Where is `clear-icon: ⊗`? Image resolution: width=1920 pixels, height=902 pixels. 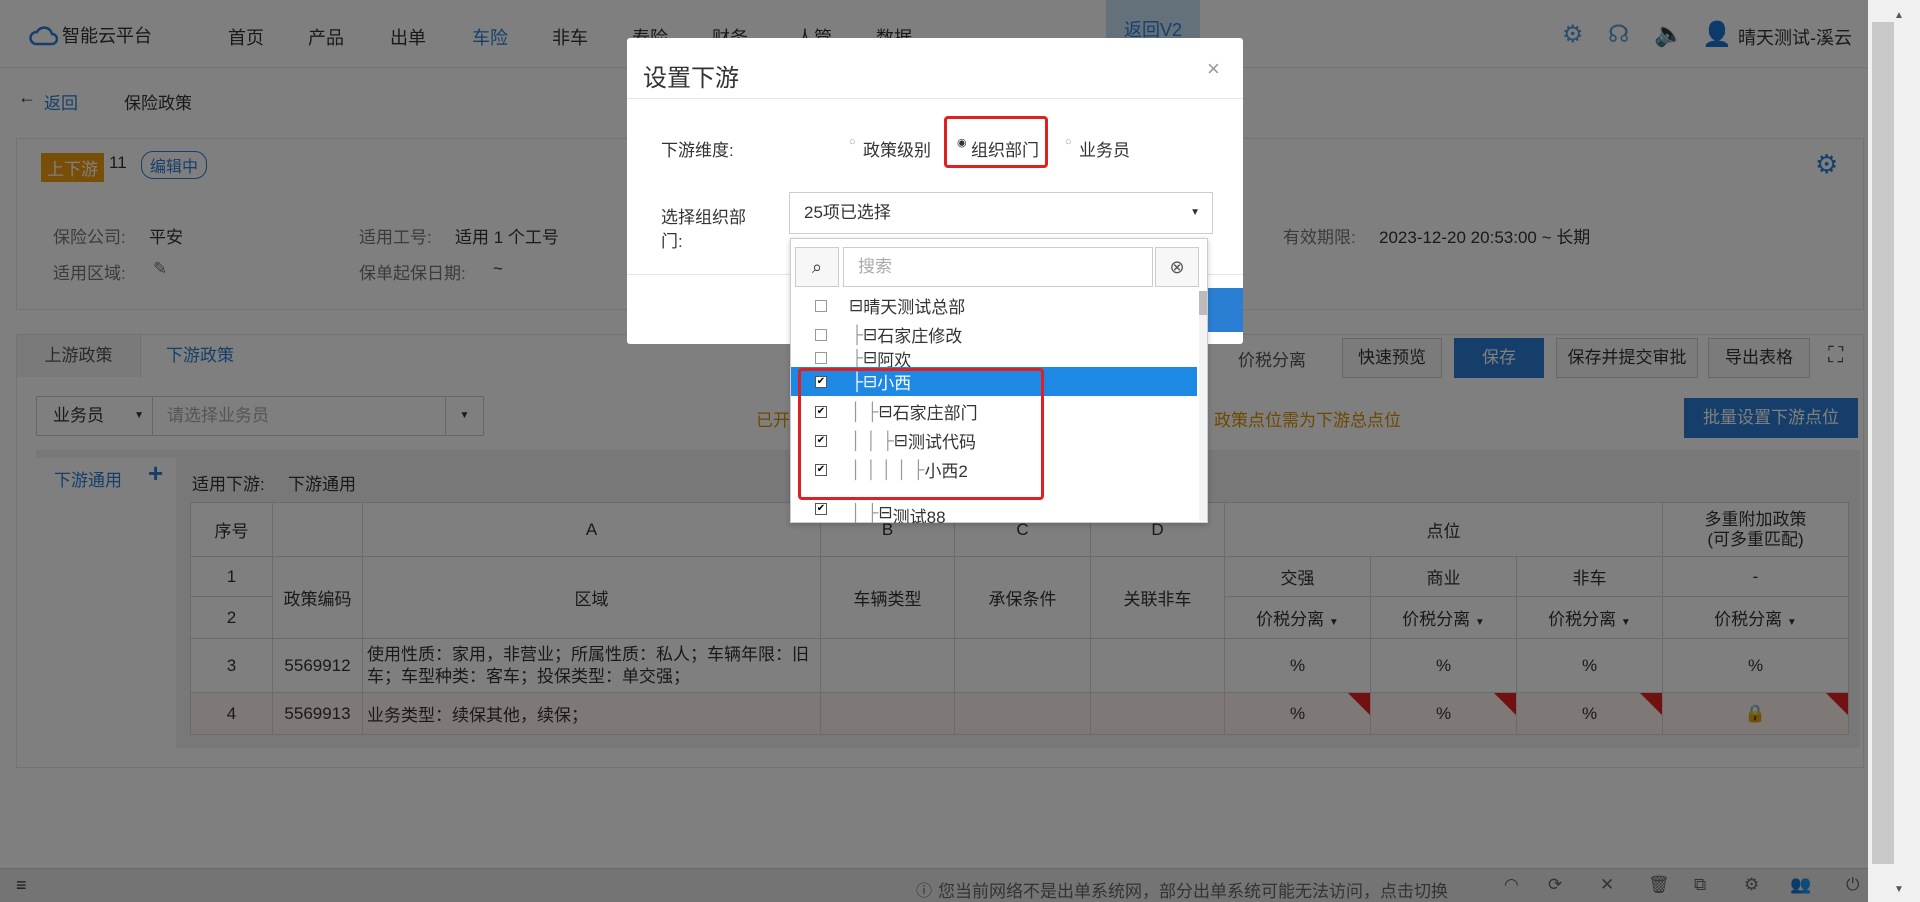 clear-icon: ⊗ is located at coordinates (1177, 267).